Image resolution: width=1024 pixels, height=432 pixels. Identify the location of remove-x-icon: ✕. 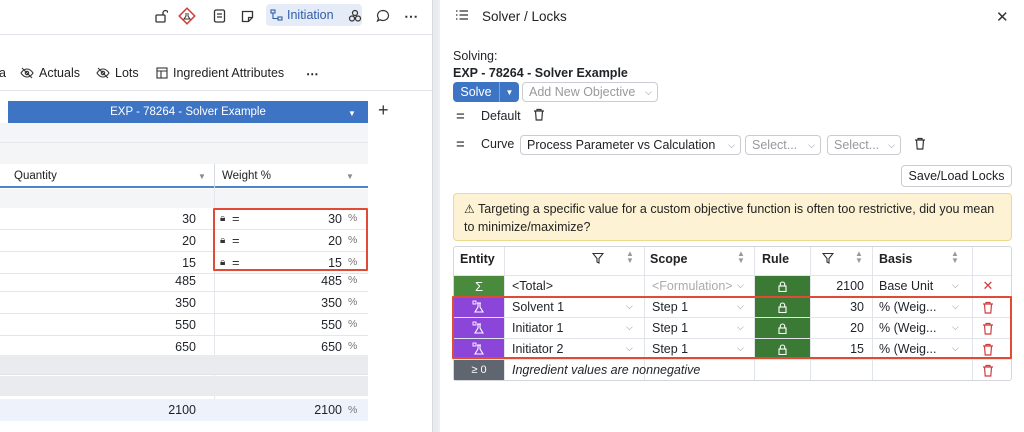
(988, 286).